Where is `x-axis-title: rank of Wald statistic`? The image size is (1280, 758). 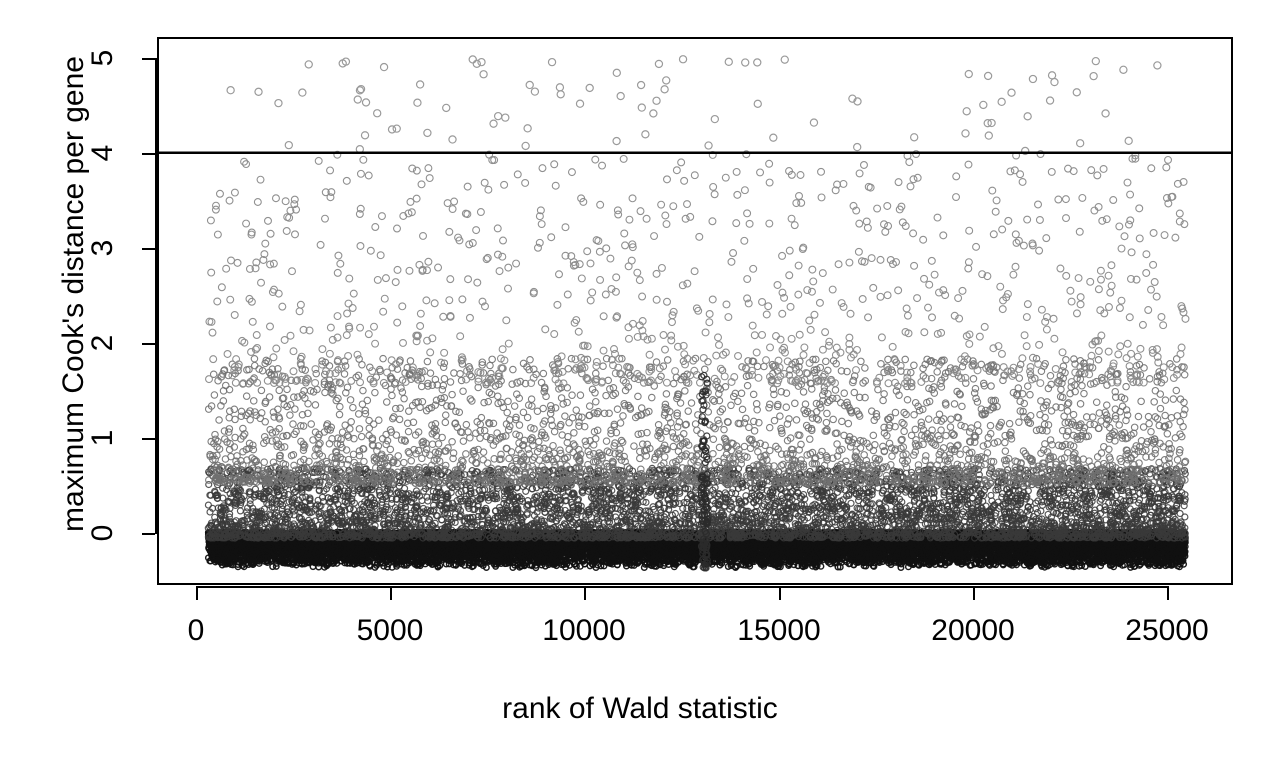 x-axis-title: rank of Wald statistic is located at coordinates (640, 709).